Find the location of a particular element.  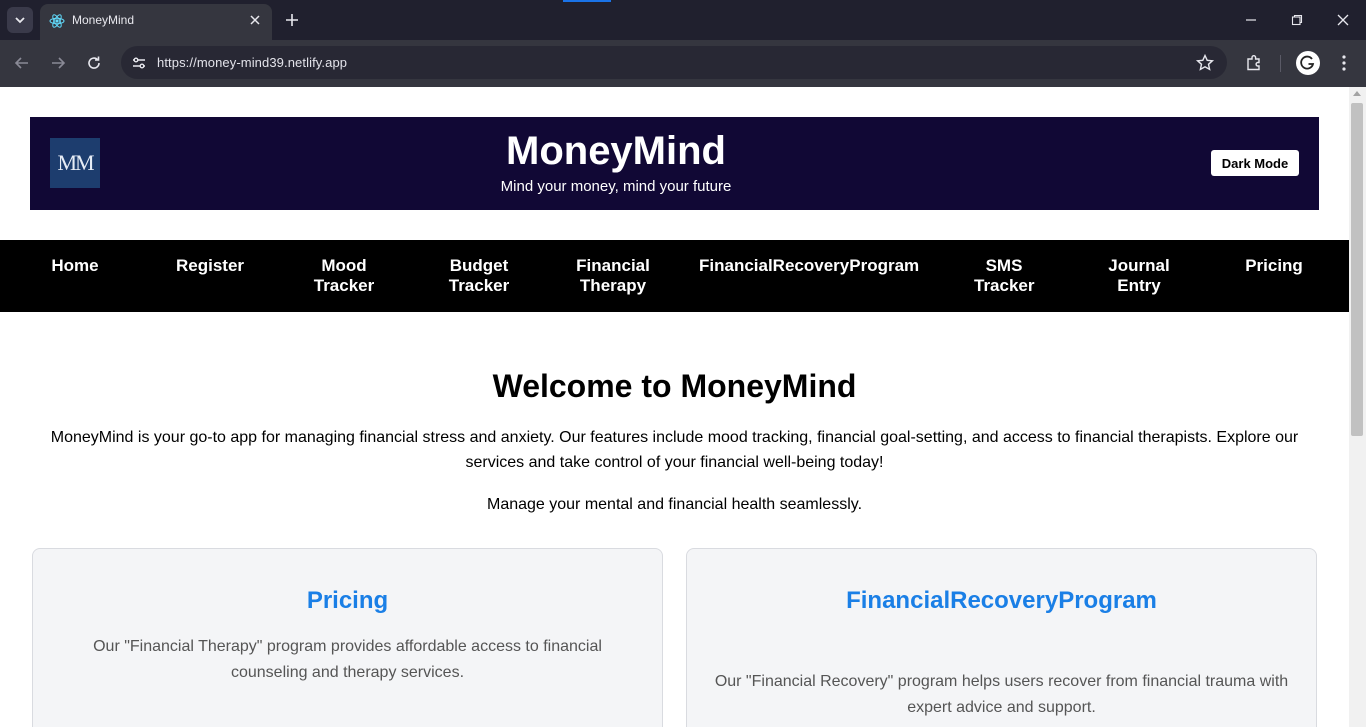

reload-icon is located at coordinates (94, 62).